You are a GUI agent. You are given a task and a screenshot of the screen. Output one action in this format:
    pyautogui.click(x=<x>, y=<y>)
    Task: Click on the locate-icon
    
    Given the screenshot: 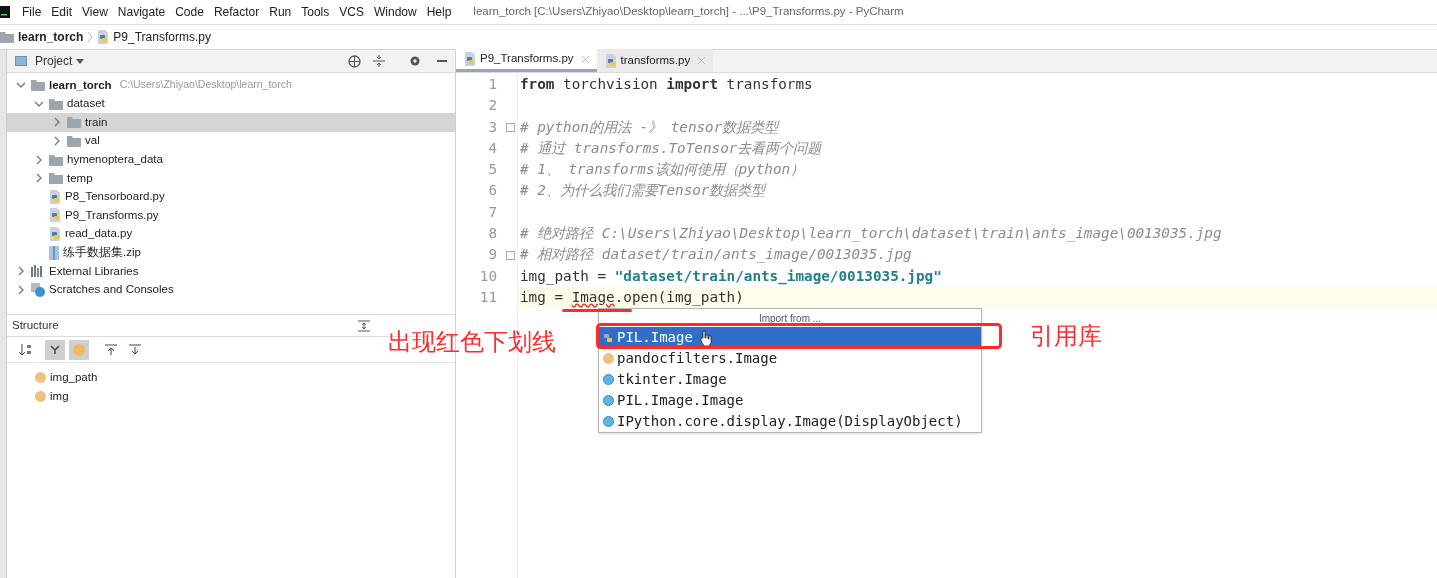 What is the action you would take?
    pyautogui.click(x=354, y=61)
    